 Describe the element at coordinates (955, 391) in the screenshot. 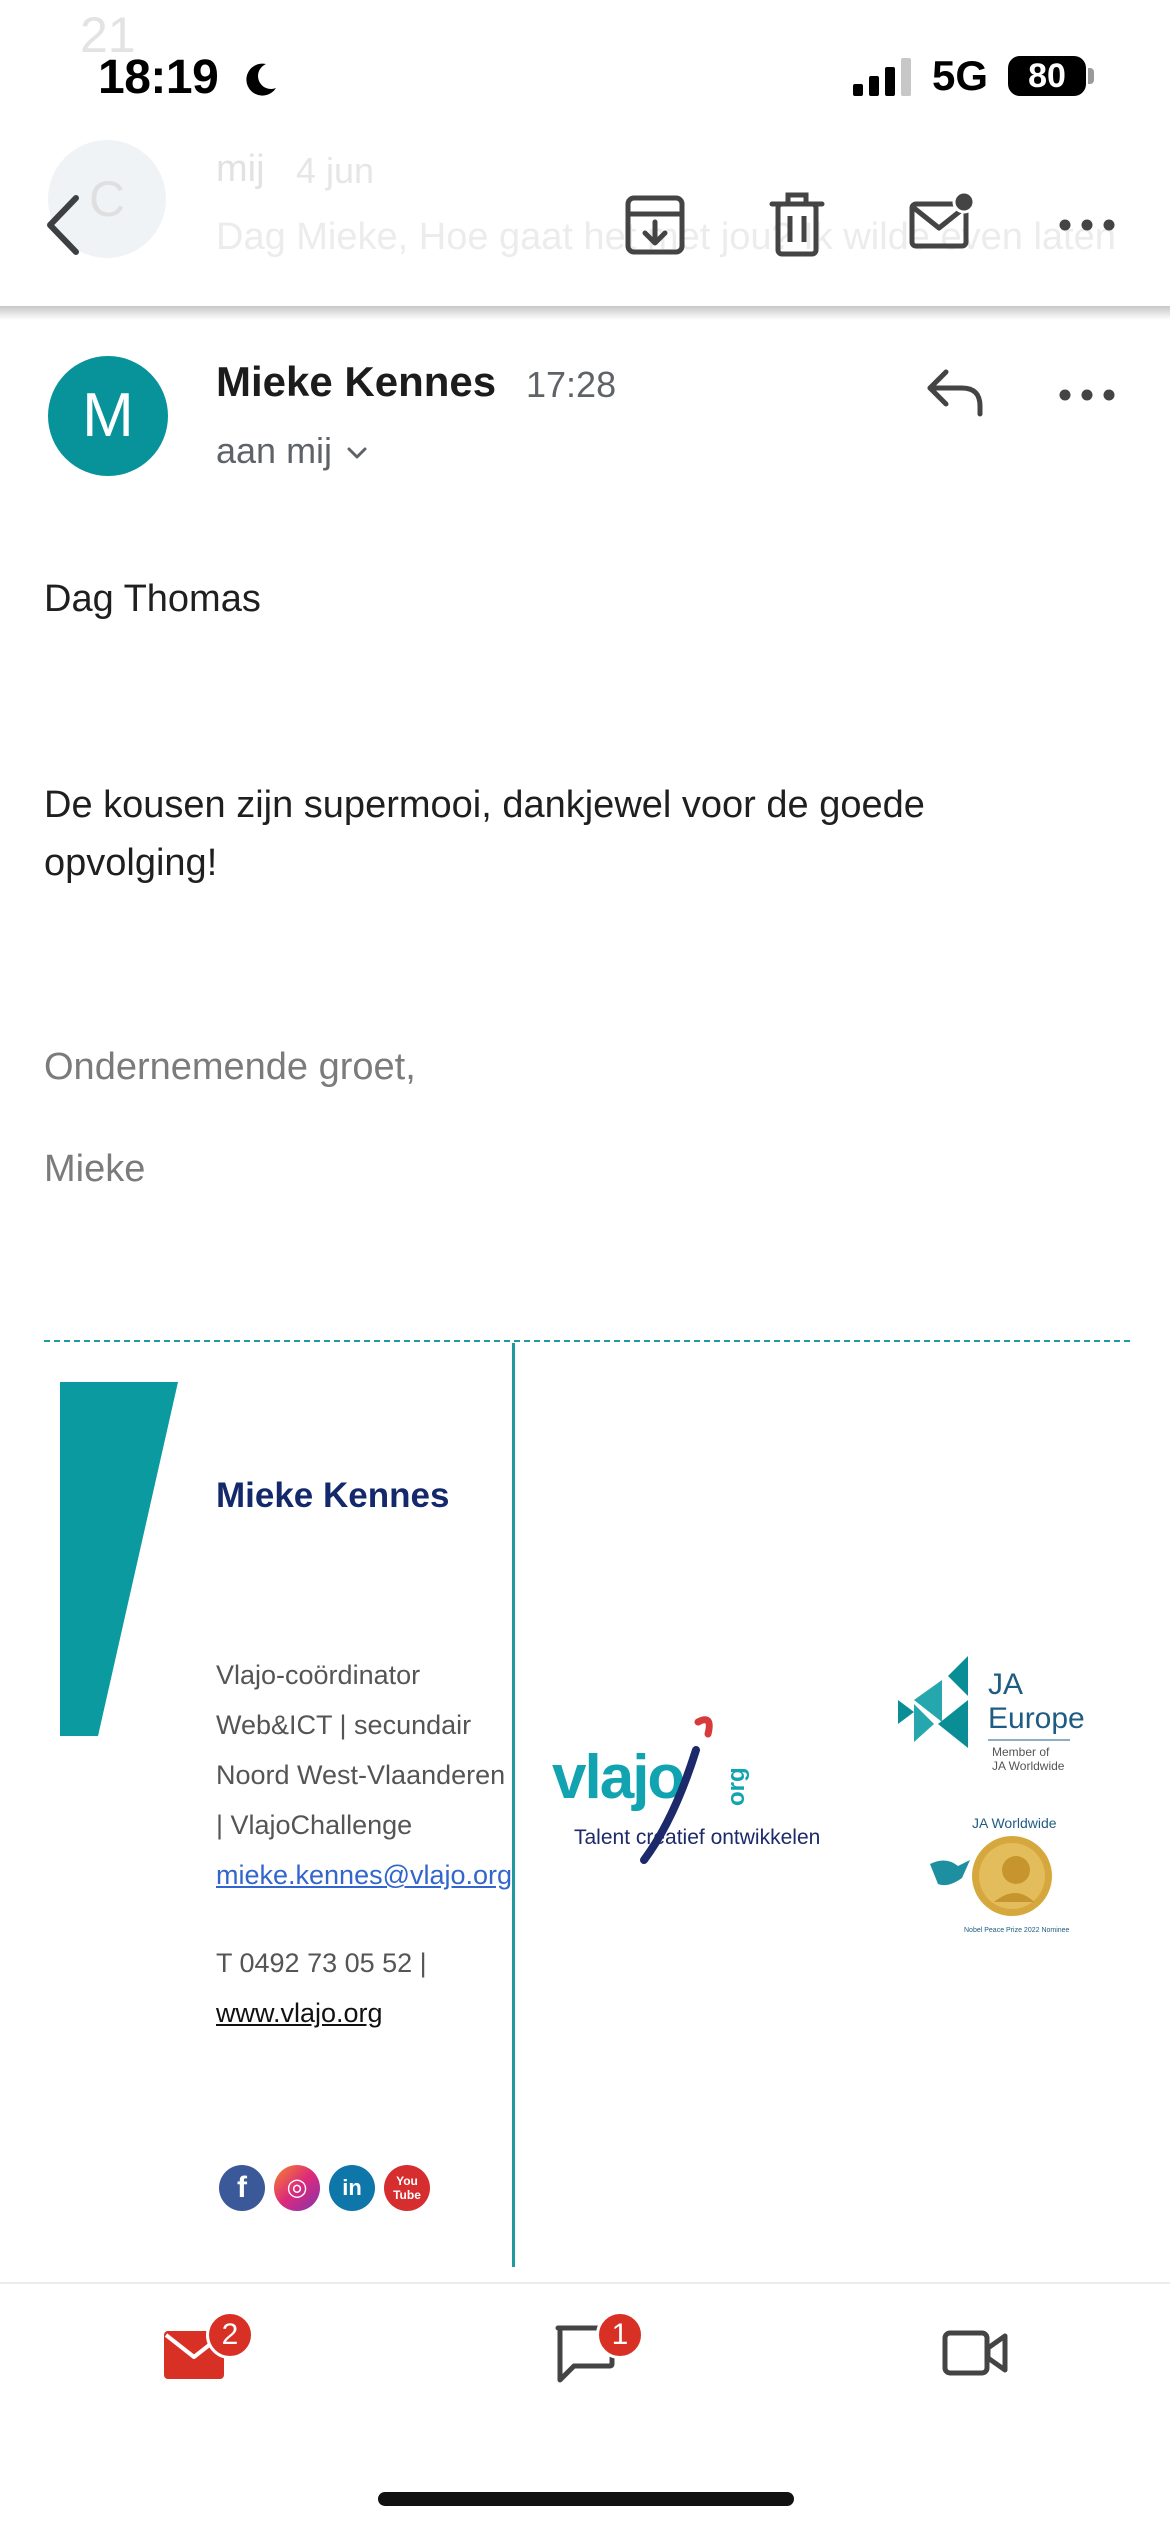

I see `reply-icon` at that location.